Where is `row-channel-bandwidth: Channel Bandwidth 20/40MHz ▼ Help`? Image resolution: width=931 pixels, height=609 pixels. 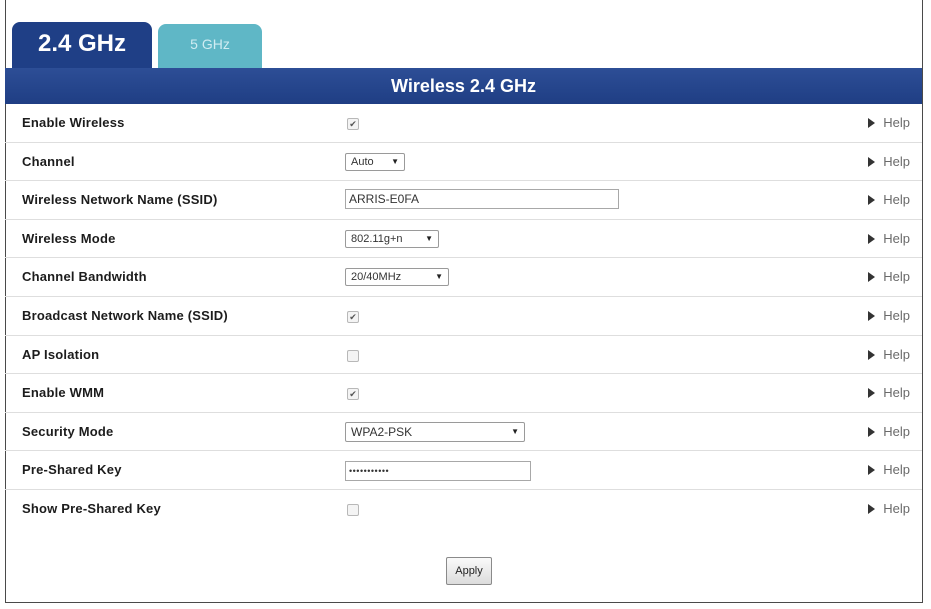 row-channel-bandwidth: Channel Bandwidth 20/40MHz ▼ Help is located at coordinates (463, 277).